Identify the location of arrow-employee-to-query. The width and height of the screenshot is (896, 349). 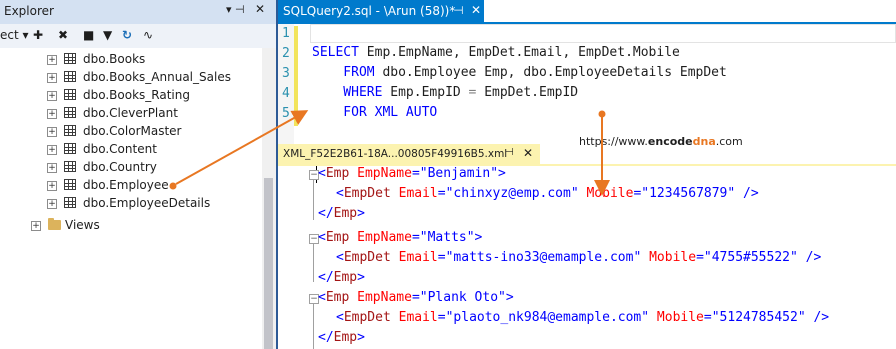
(239, 150).